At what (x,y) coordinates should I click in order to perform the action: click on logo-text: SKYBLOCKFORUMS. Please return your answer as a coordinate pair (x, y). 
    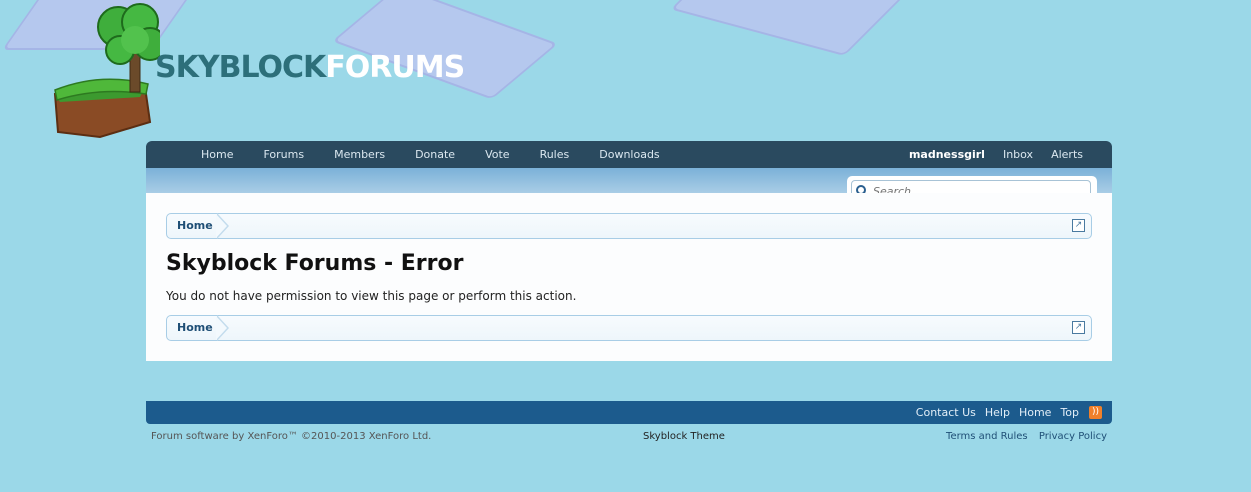
    Looking at the image, I should click on (310, 67).